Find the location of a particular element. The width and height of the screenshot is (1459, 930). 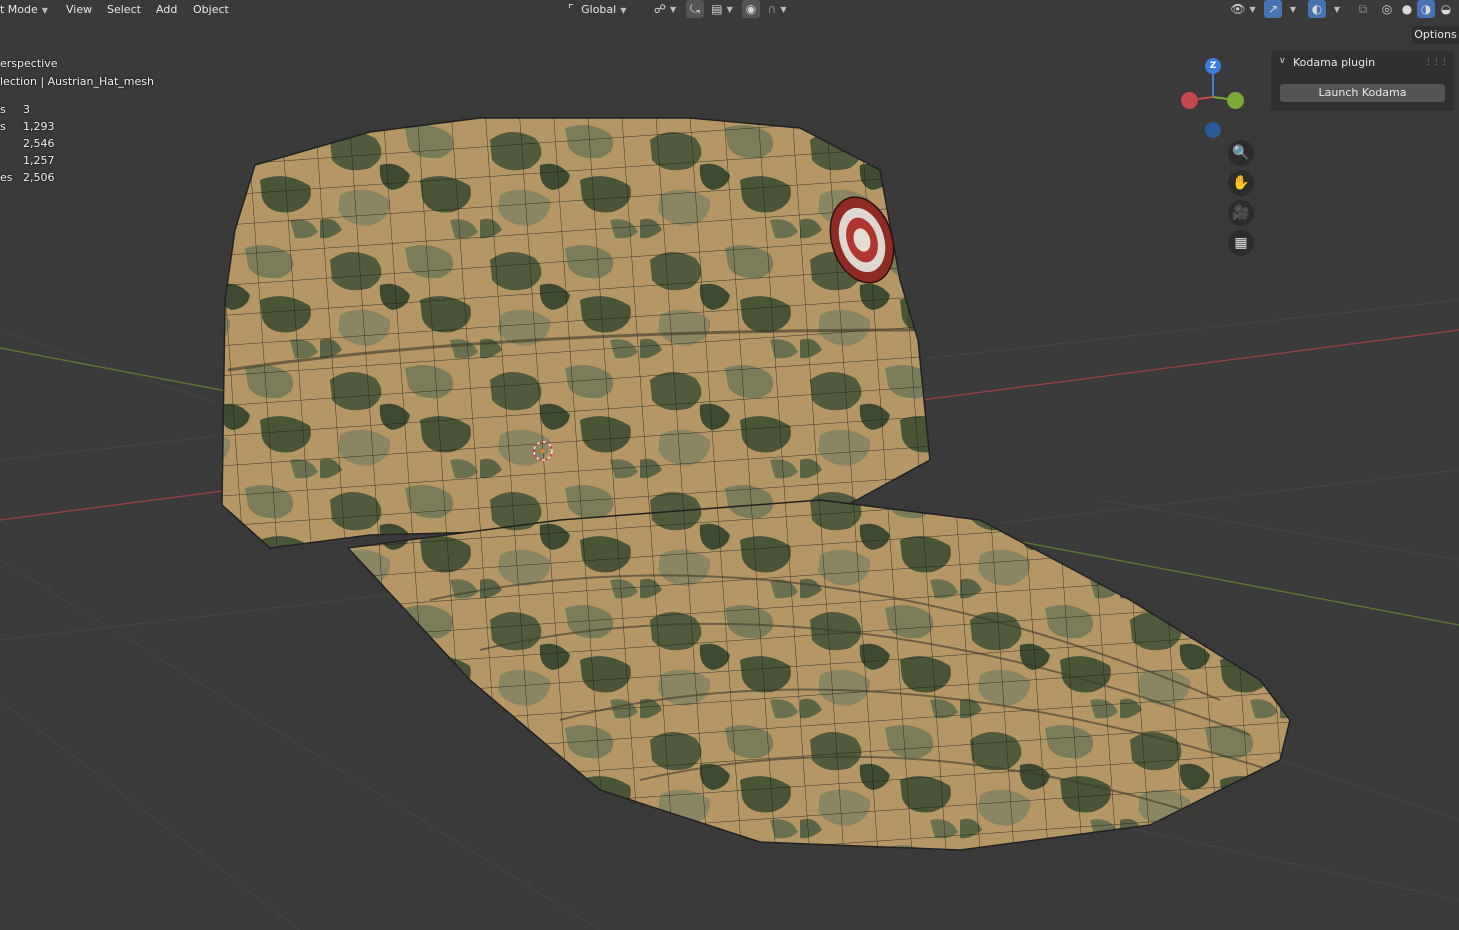

material-preview-icon: ◑ is located at coordinates (1426, 9).